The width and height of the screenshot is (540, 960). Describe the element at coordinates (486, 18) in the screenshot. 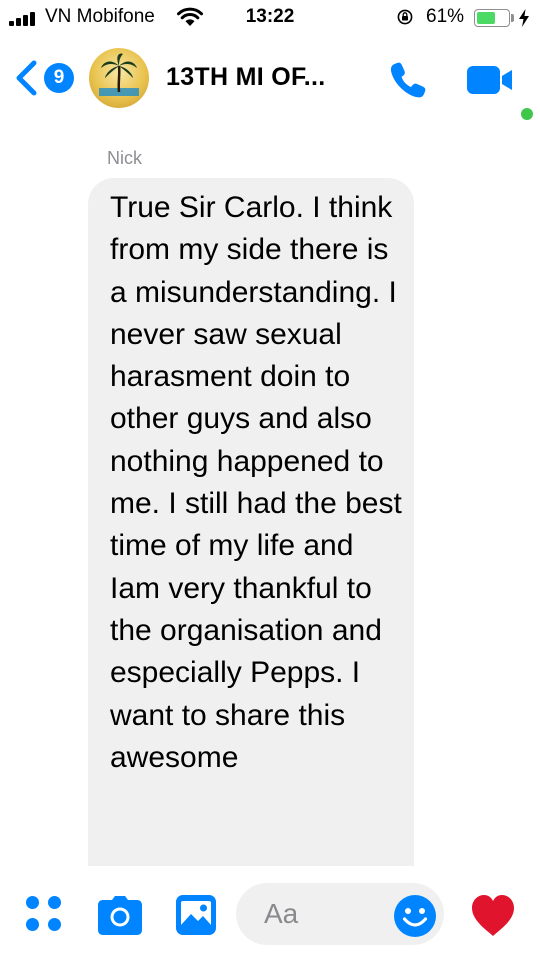

I see `battery-level-fill` at that location.